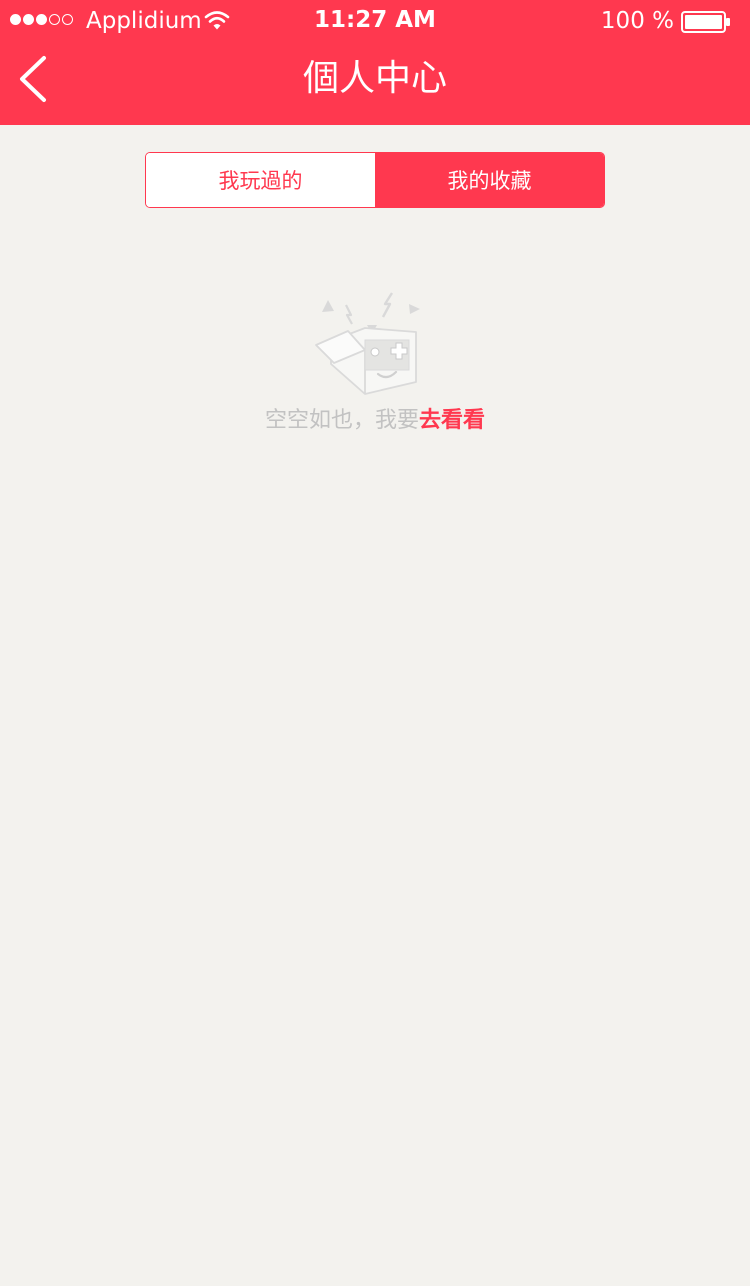  What do you see at coordinates (341, 420) in the screenshot?
I see `empty-state-text: 空空如也，我要` at bounding box center [341, 420].